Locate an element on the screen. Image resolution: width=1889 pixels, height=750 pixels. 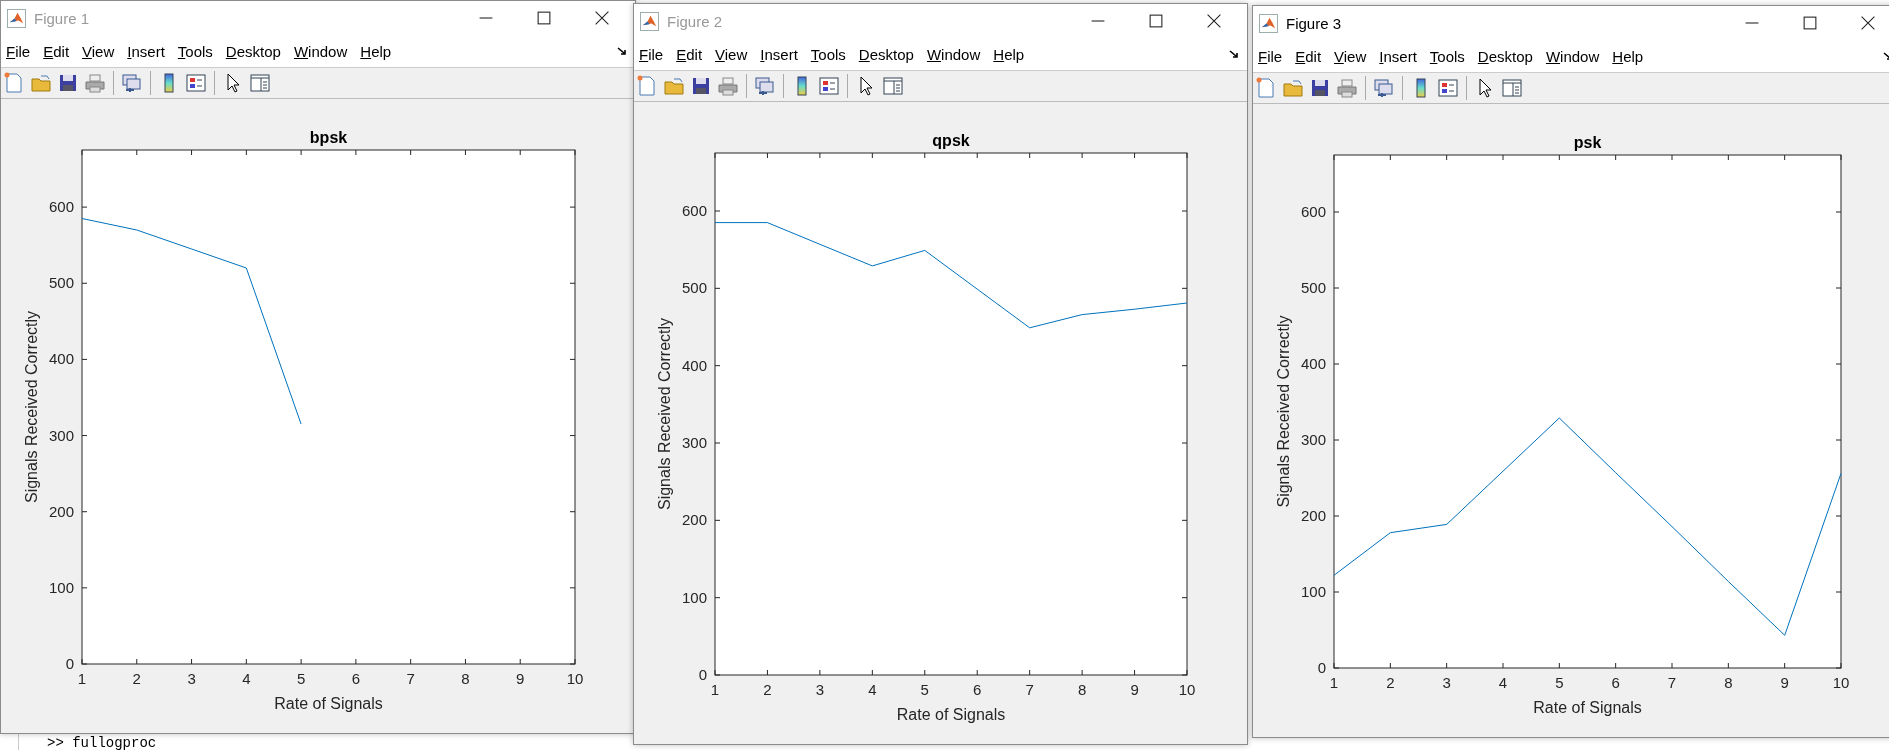
chart-title: qpsk is located at coordinates (951, 140).